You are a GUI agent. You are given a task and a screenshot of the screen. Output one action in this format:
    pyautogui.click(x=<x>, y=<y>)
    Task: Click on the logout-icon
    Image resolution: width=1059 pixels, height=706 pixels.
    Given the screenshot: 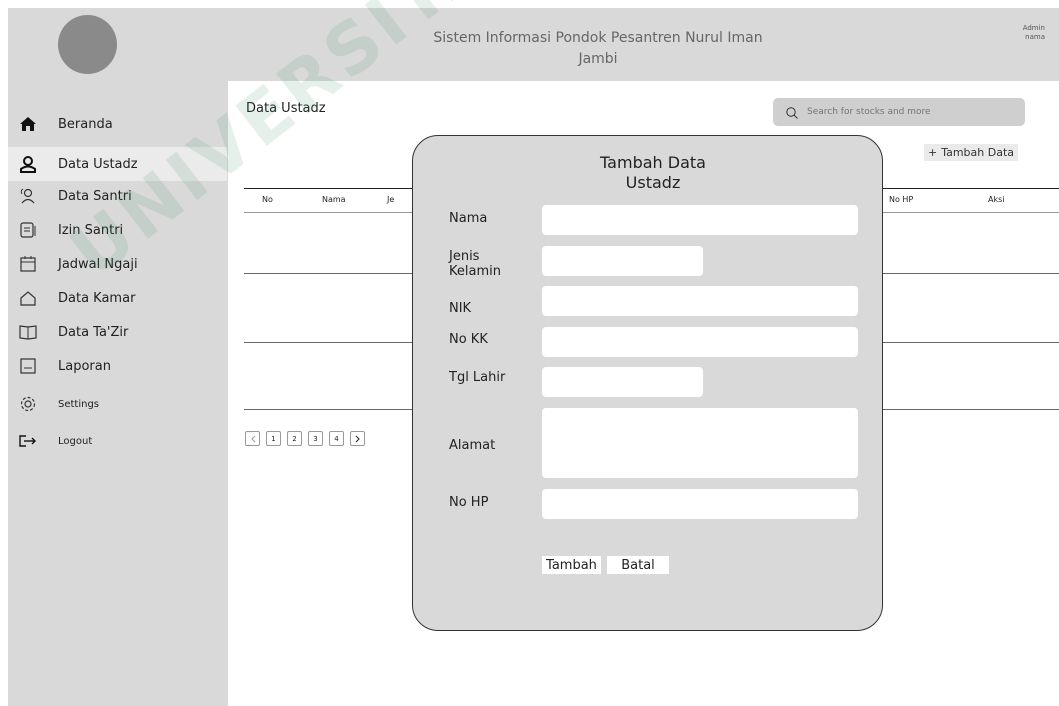 What is the action you would take?
    pyautogui.click(x=28, y=441)
    